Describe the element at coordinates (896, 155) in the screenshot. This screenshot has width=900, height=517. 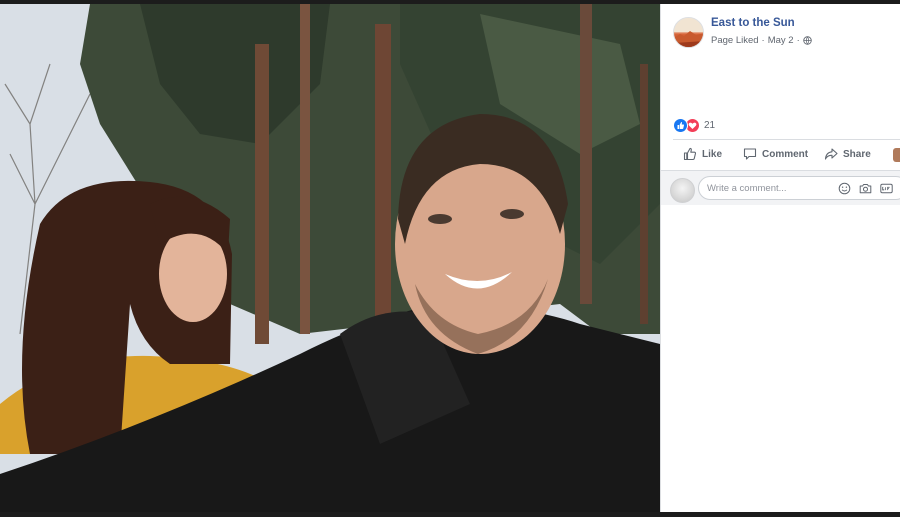
I see `reactor-avatar` at that location.